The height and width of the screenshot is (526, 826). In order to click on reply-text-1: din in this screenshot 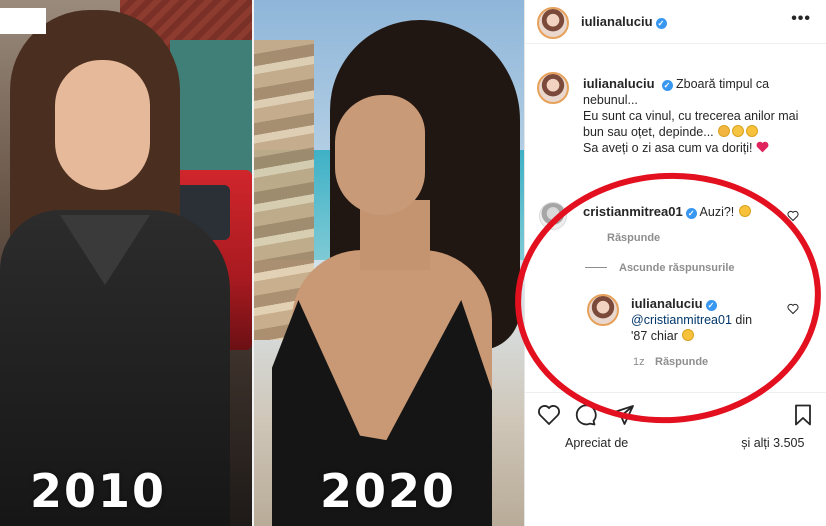, I will do `click(744, 320)`.